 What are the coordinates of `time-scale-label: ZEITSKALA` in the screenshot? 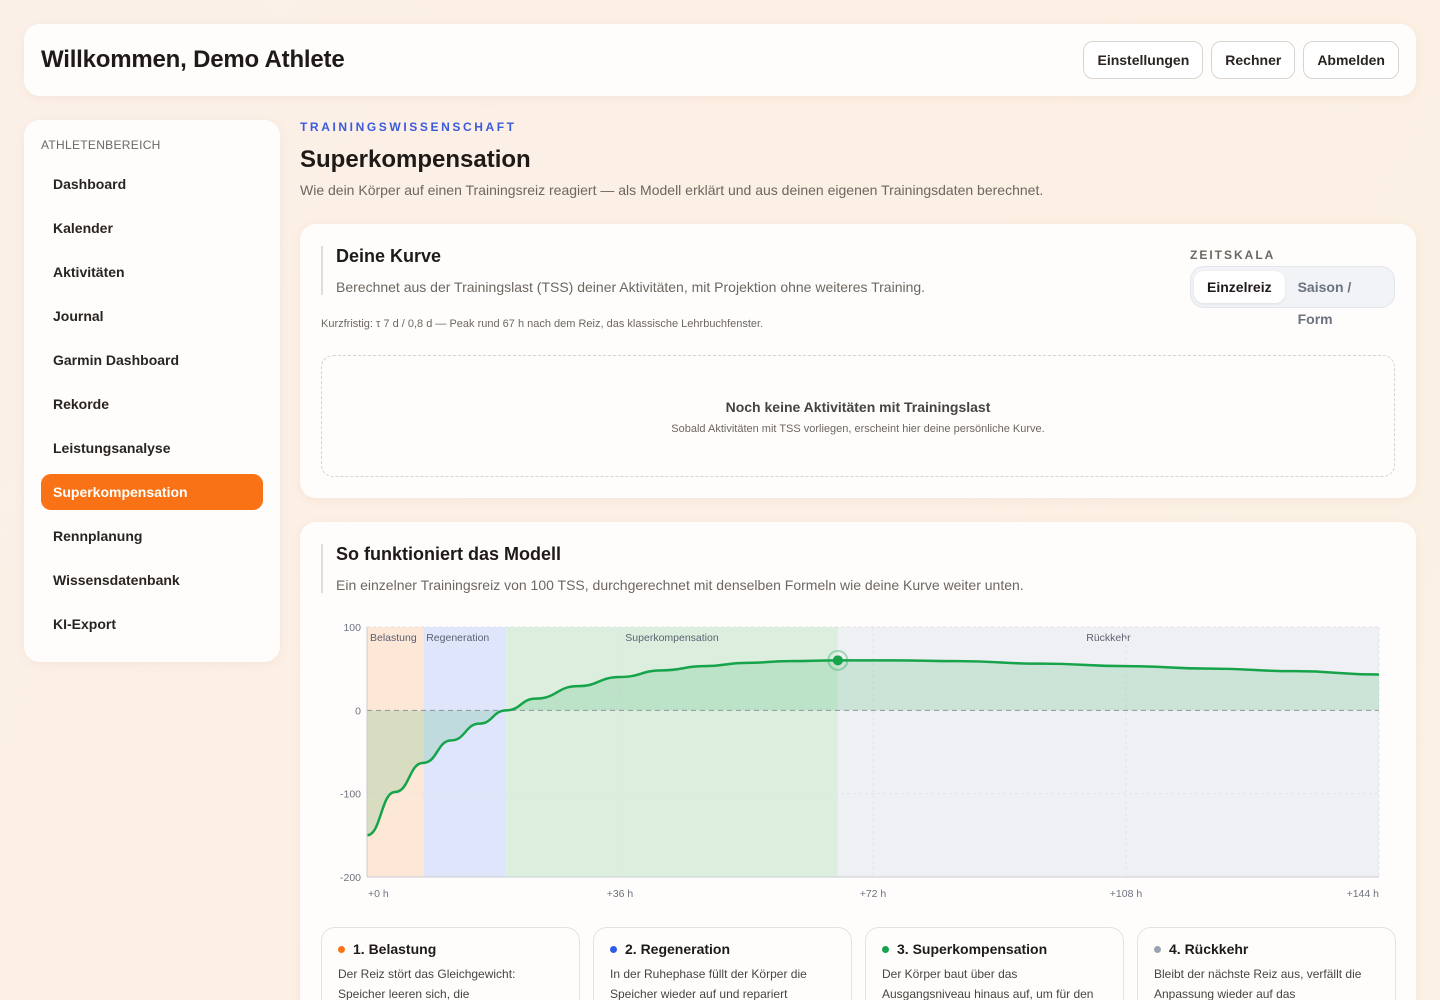 It's located at (1233, 255).